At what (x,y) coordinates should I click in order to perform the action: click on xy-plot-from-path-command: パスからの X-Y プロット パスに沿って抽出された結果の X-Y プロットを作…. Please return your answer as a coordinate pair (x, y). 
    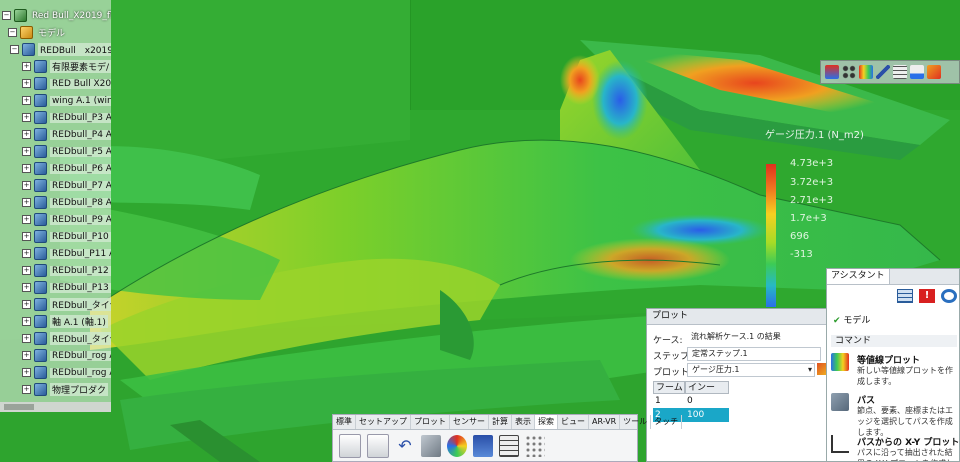
    Looking at the image, I should click on (895, 448).